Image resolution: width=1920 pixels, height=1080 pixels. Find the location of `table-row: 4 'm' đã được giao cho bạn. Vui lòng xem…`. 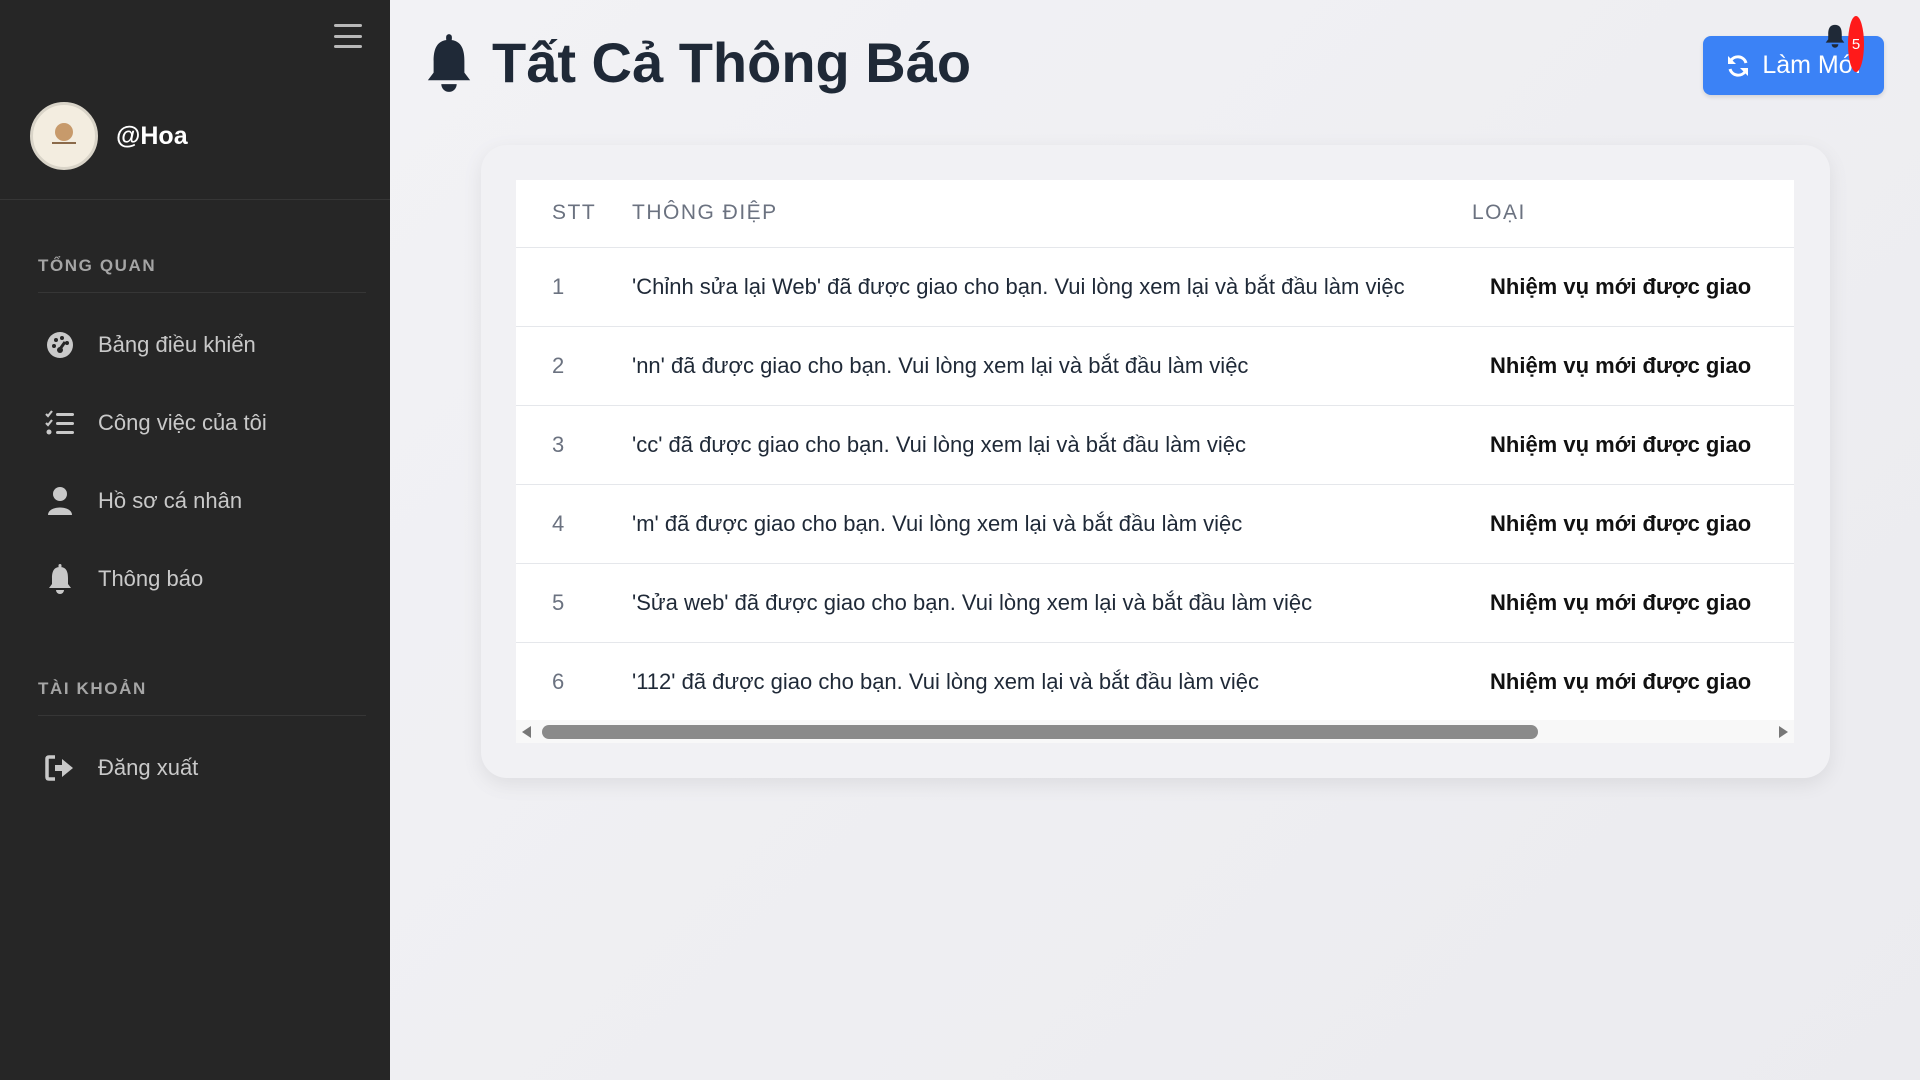

table-row: 4 'm' đã được giao cho bạn. Vui lòng xem… is located at coordinates (1155, 524).